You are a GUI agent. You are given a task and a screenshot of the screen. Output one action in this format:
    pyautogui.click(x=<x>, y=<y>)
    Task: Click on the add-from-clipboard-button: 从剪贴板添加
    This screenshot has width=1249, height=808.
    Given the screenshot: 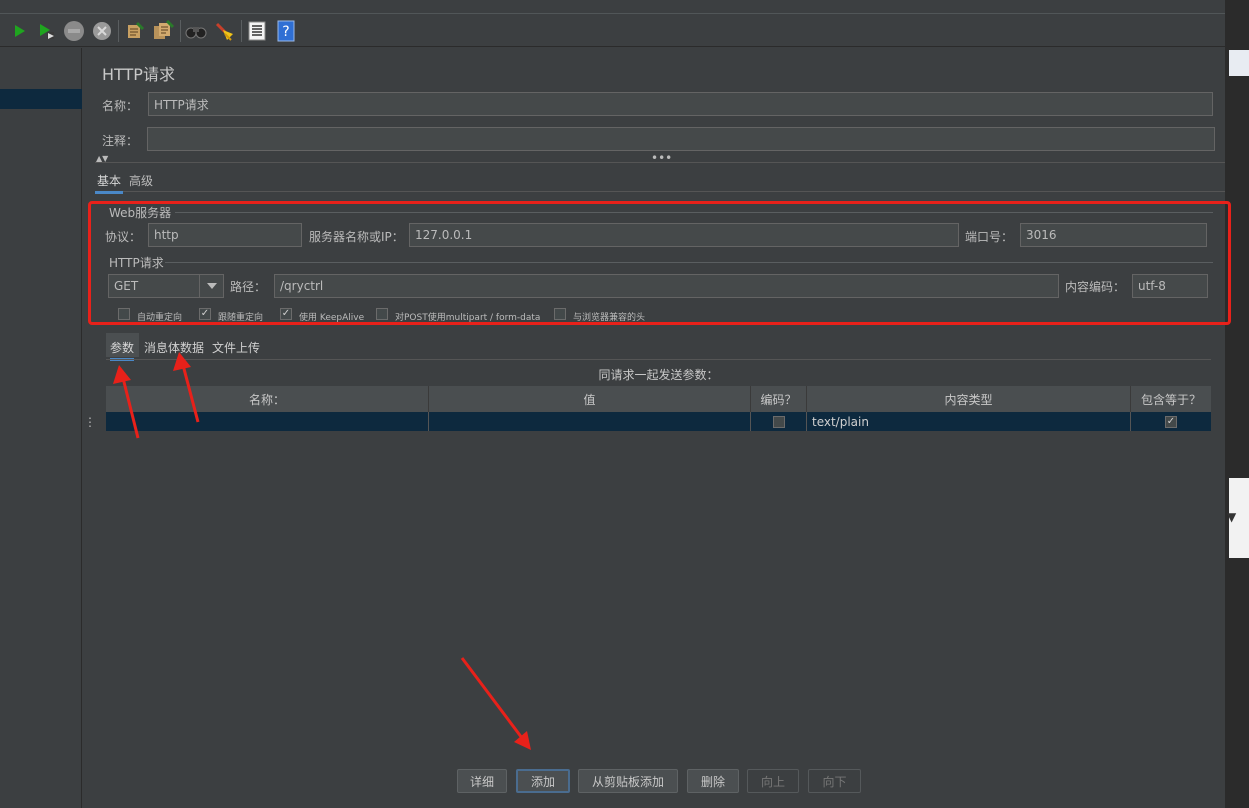 What is the action you would take?
    pyautogui.click(x=628, y=781)
    